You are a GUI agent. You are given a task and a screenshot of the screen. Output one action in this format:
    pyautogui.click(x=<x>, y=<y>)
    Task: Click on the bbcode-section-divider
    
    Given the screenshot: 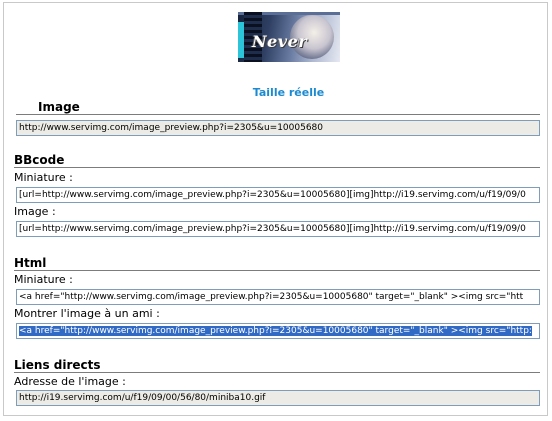 What is the action you would take?
    pyautogui.click(x=277, y=167)
    